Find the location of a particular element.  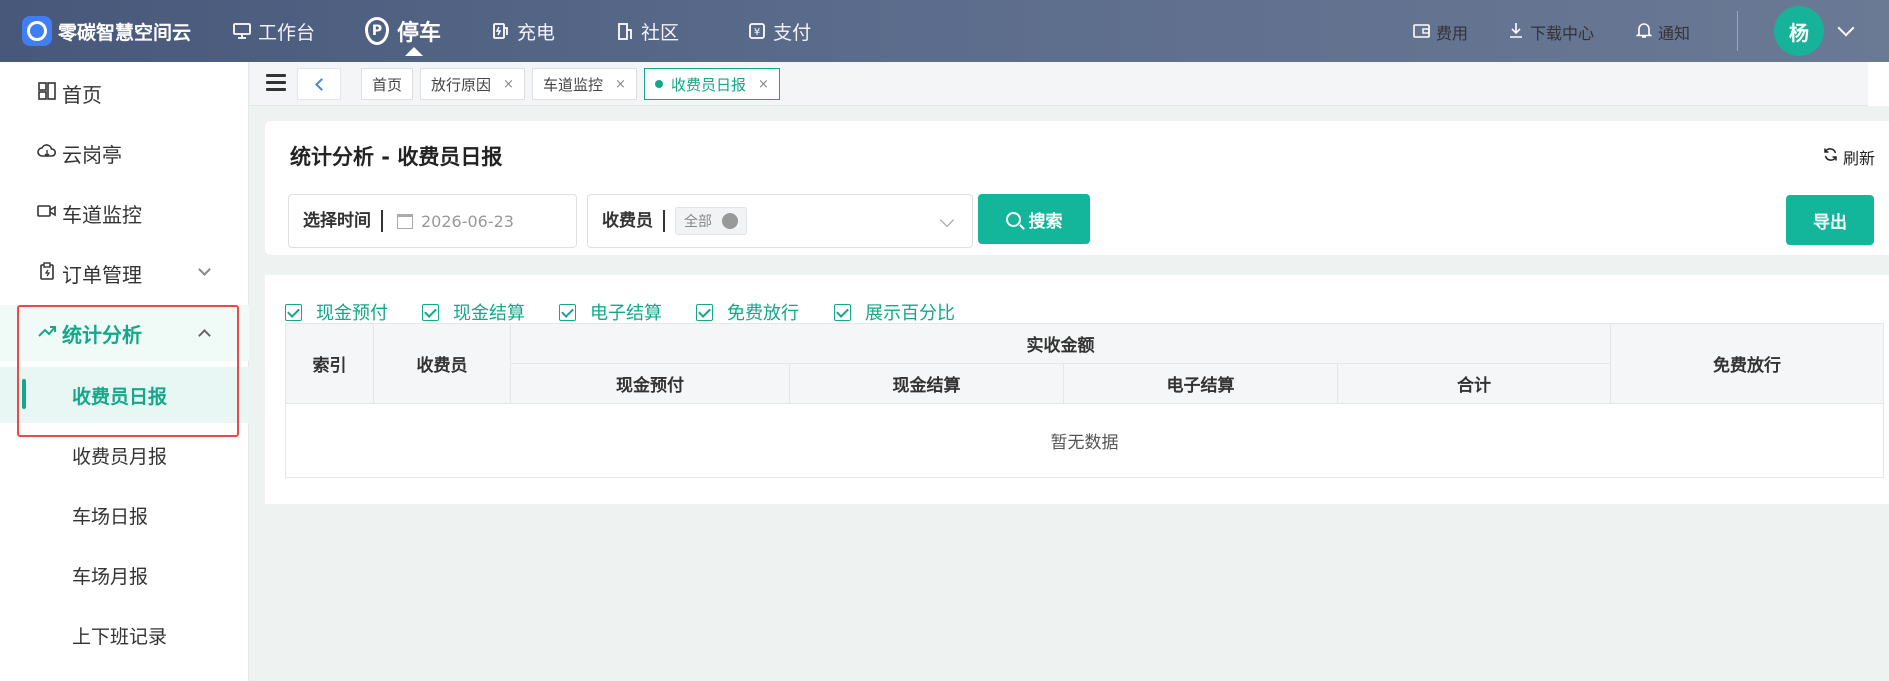

export-button: 导出 is located at coordinates (1830, 220).